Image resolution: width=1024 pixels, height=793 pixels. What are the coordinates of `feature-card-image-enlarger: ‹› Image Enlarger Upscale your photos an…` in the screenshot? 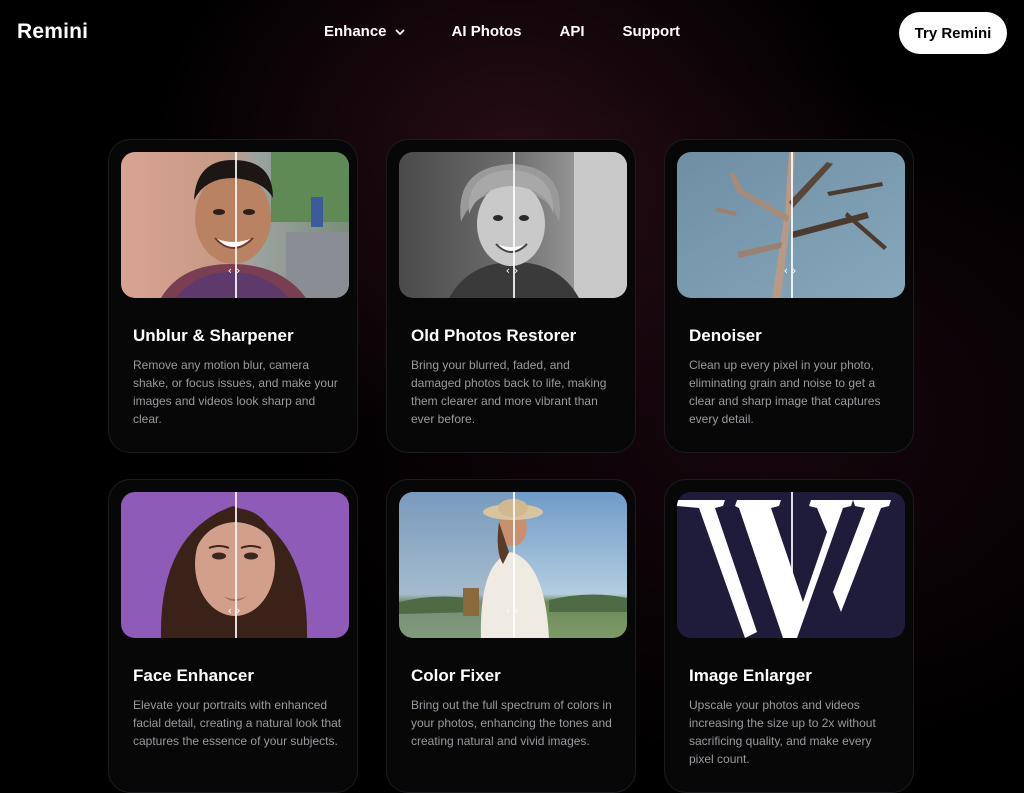 It's located at (789, 636).